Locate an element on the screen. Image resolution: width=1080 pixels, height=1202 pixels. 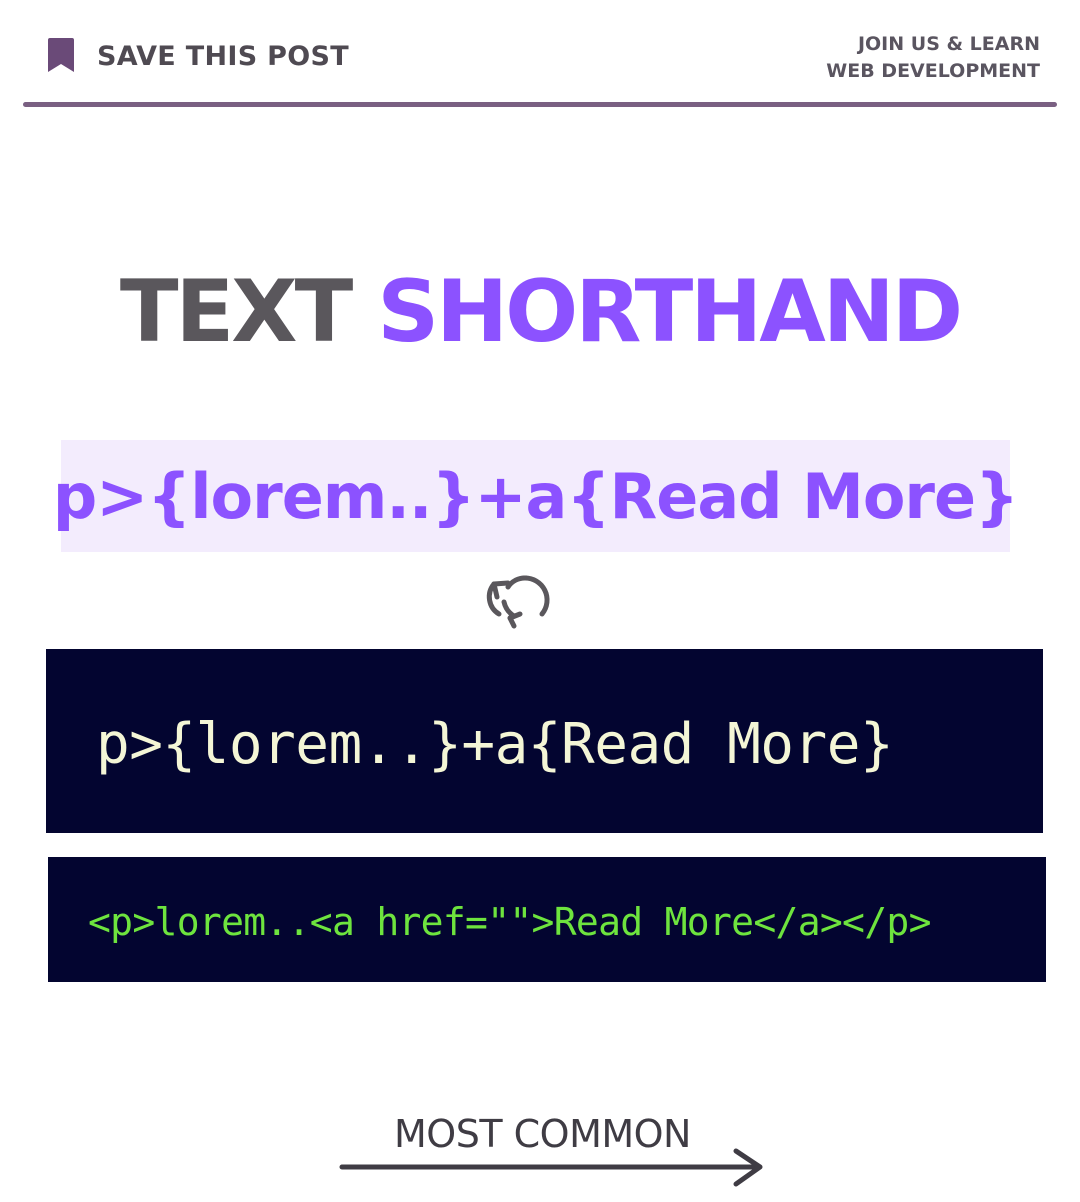
shorthand-text: p>{lorem..}+a{Read More} is located at coordinates (535, 496).